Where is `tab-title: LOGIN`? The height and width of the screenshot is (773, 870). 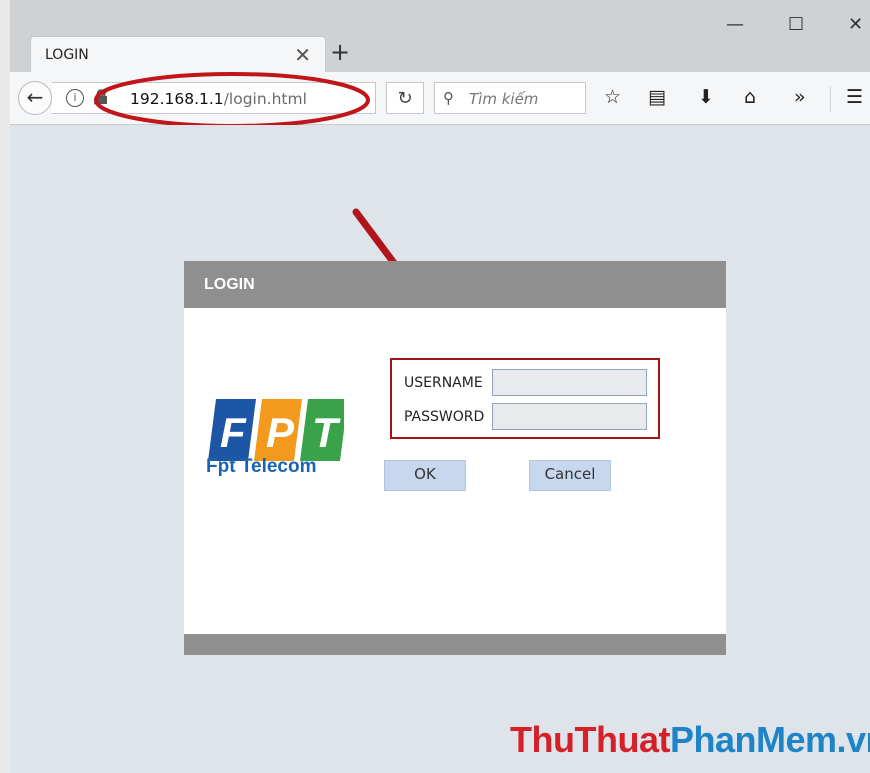
tab-title: LOGIN is located at coordinates (67, 55).